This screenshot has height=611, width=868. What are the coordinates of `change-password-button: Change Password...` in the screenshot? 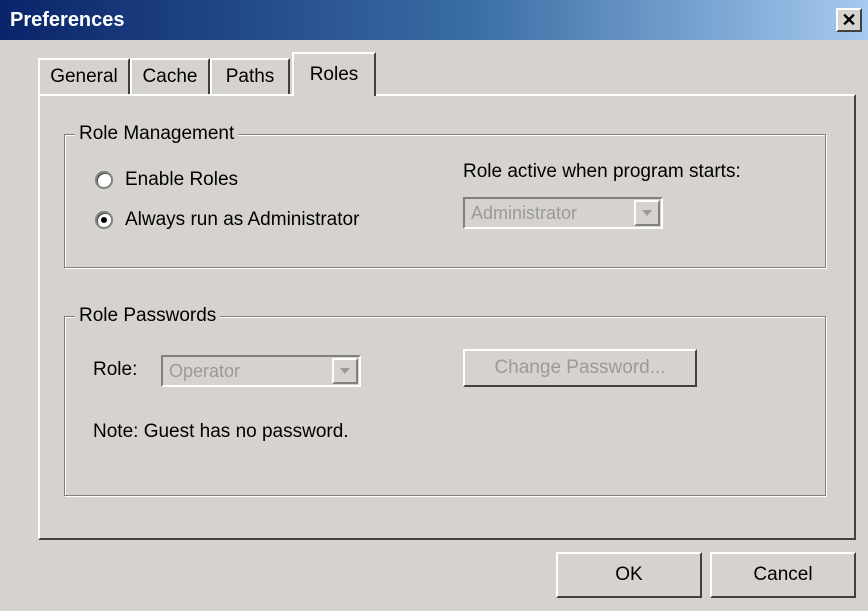 It's located at (580, 368).